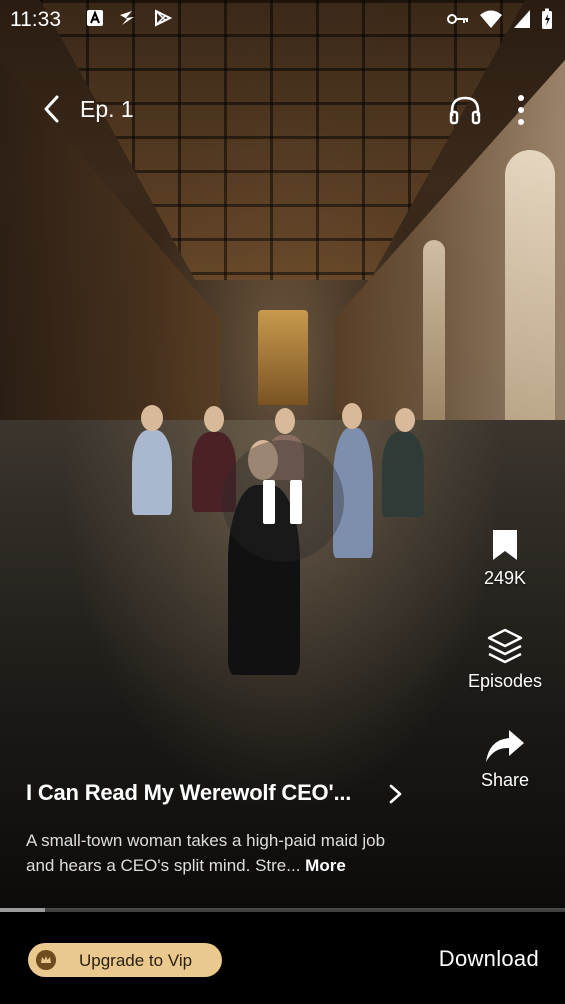 The image size is (565, 1004). What do you see at coordinates (163, 18) in the screenshot?
I see `play-store-icon` at bounding box center [163, 18].